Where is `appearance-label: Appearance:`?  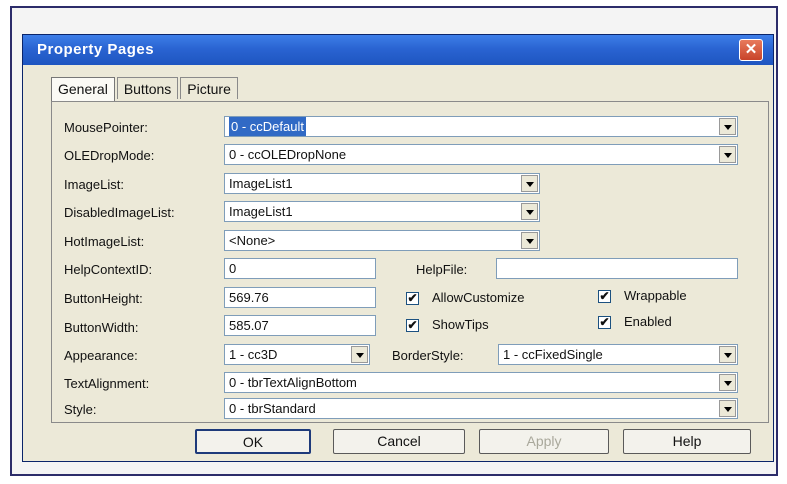 appearance-label: Appearance: is located at coordinates (101, 355).